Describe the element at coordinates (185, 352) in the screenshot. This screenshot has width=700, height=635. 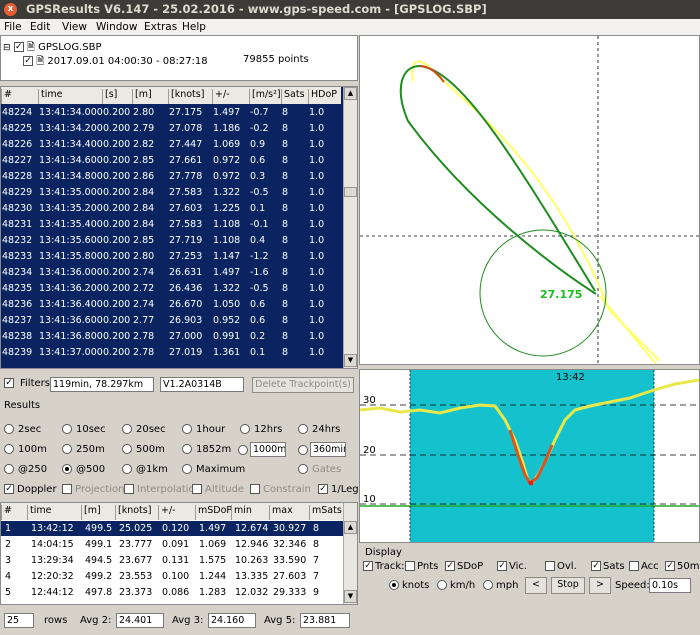
I see `trackpoint-cell: 27.019` at that location.